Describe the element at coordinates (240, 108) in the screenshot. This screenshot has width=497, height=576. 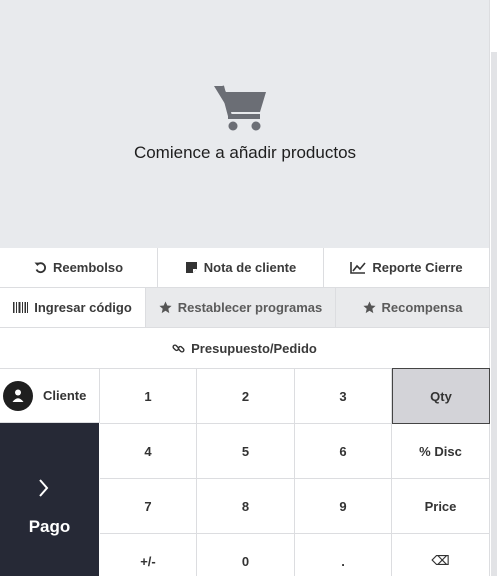
I see `shopping-cart-icon` at that location.